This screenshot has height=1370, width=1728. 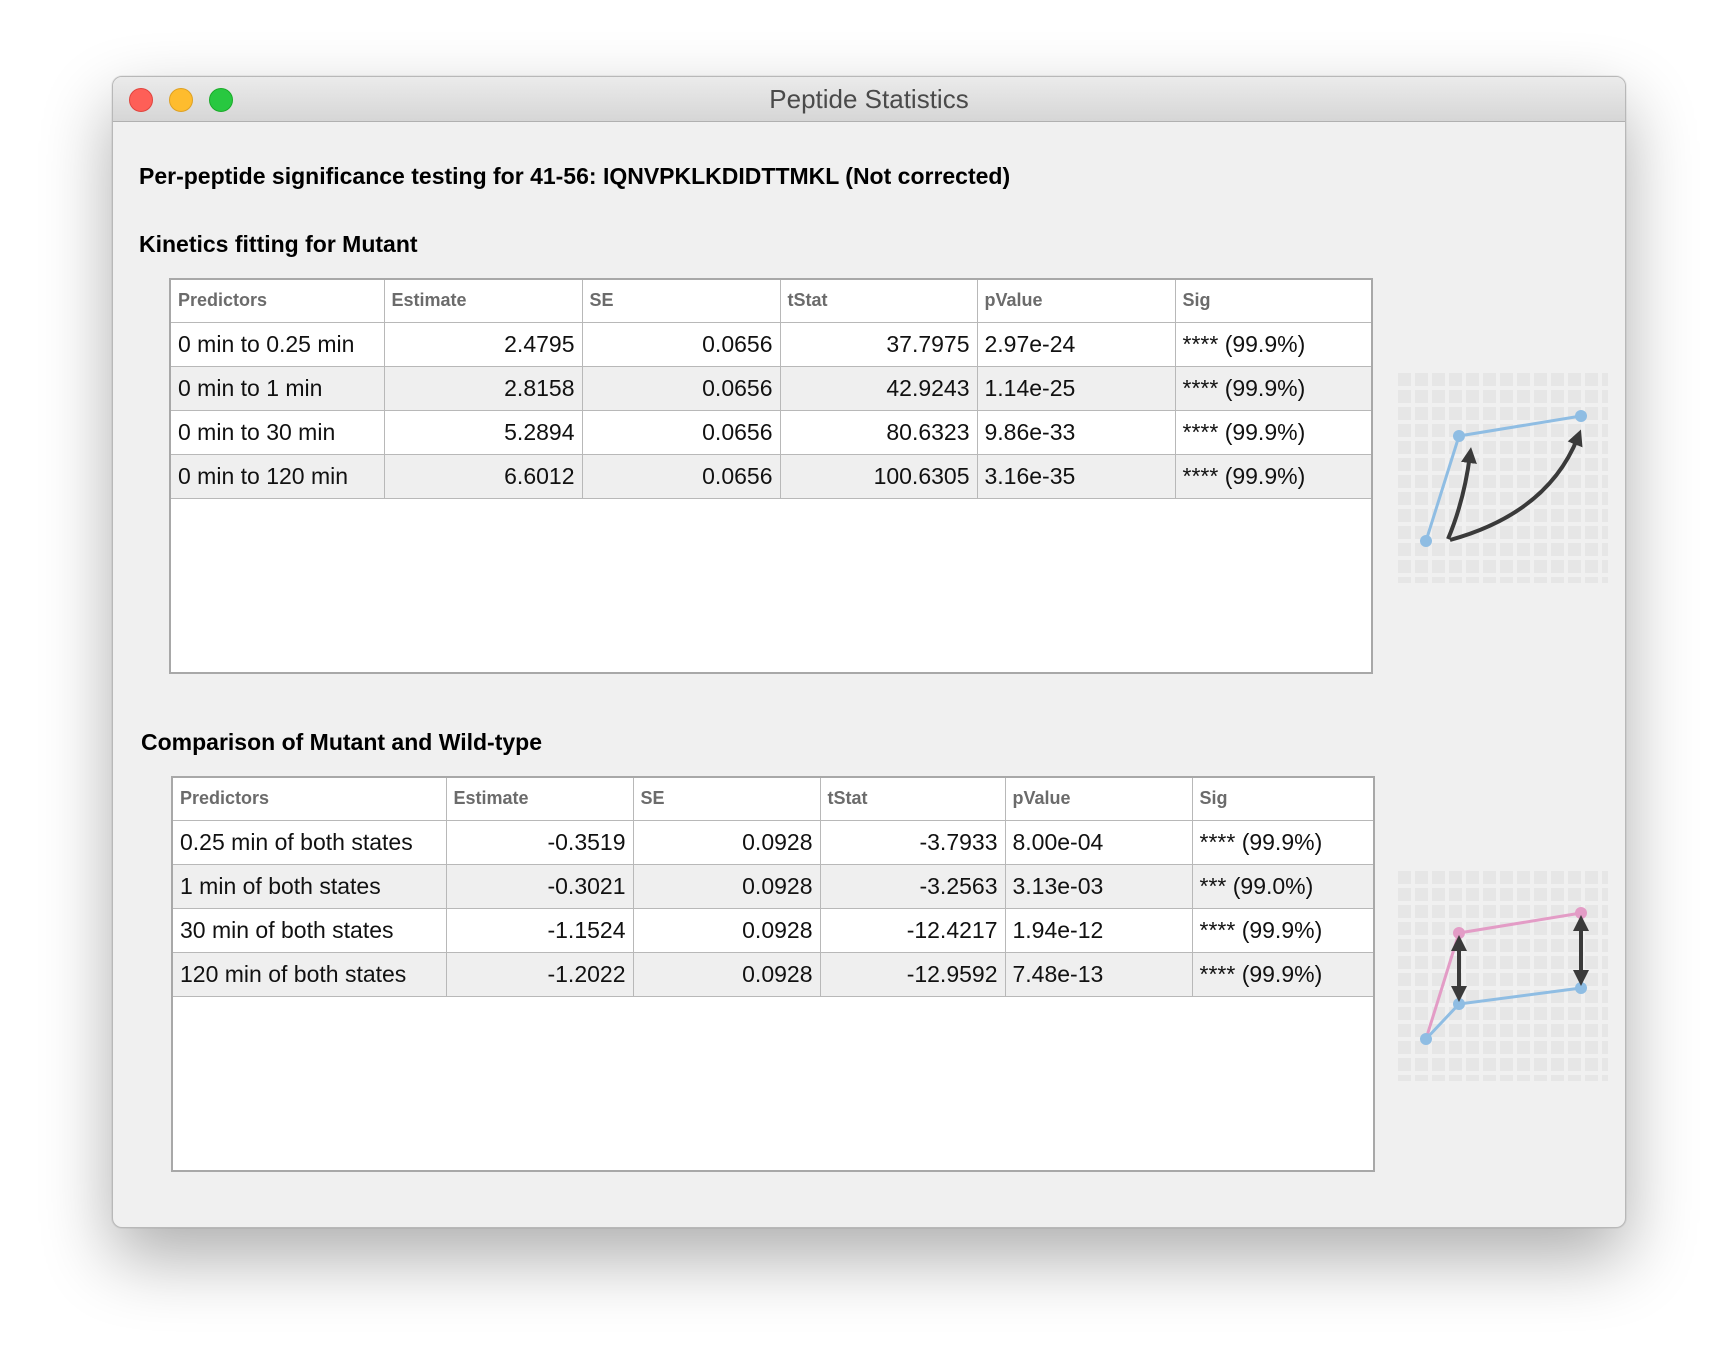 What do you see at coordinates (278, 476) in the screenshot?
I see `cell-predictor: 0 min to 120 min` at bounding box center [278, 476].